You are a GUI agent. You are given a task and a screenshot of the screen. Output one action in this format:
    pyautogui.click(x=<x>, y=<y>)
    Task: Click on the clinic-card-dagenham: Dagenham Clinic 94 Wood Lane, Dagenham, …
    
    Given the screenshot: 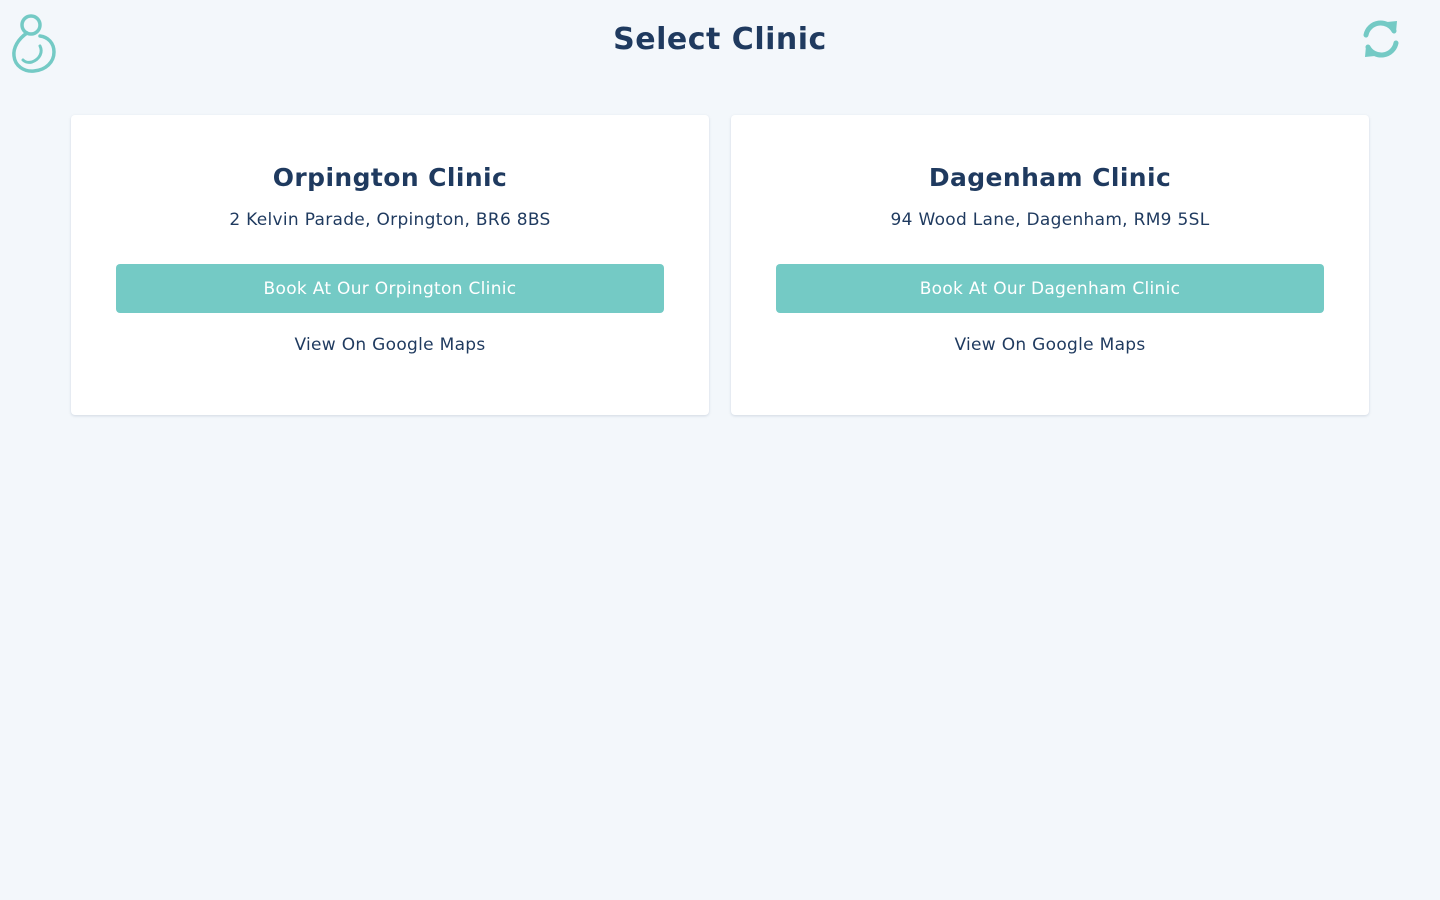 What is the action you would take?
    pyautogui.click(x=1050, y=265)
    